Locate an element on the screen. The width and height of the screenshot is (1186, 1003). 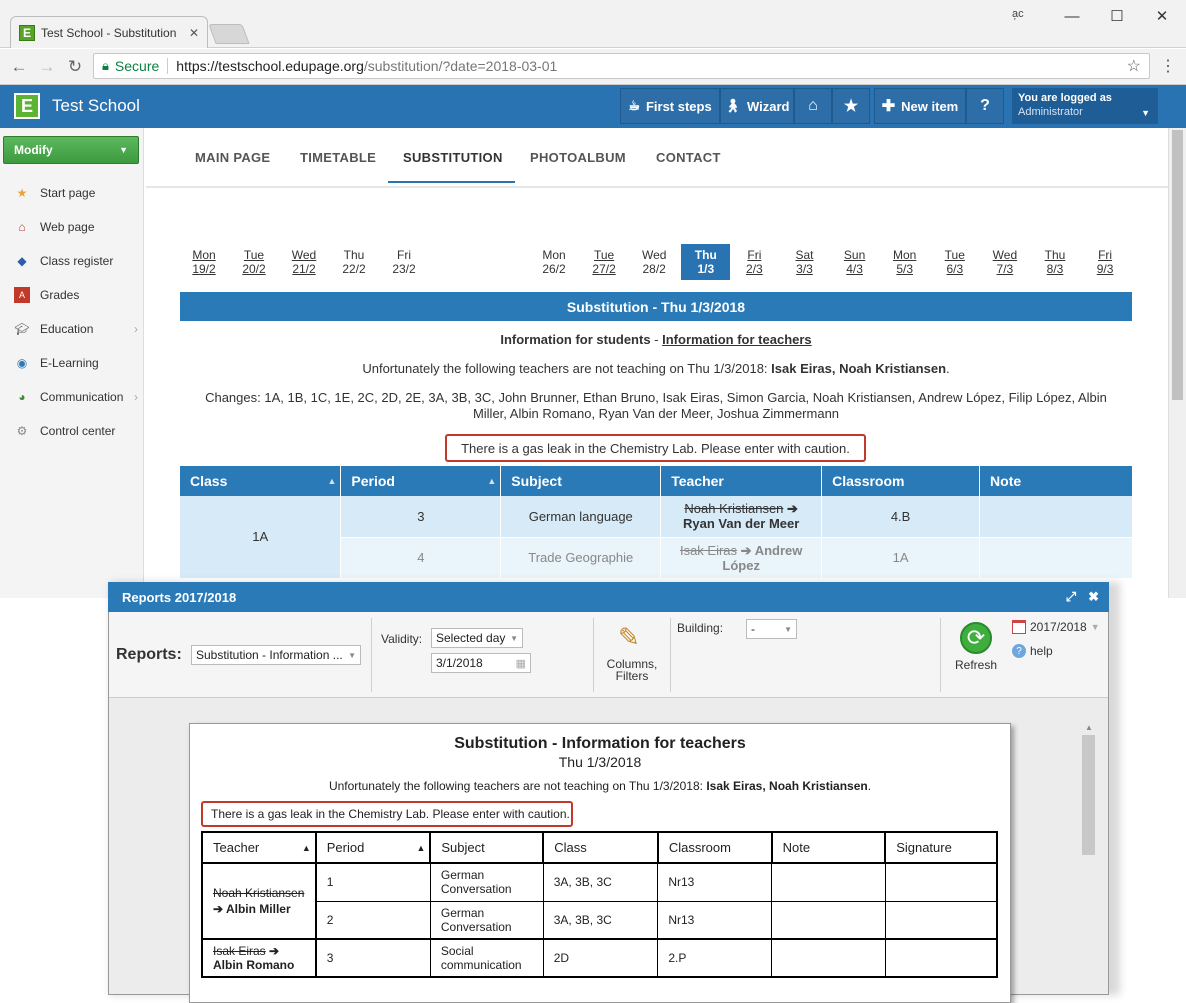
report-col-note: Note is located at coordinates (828, 847).